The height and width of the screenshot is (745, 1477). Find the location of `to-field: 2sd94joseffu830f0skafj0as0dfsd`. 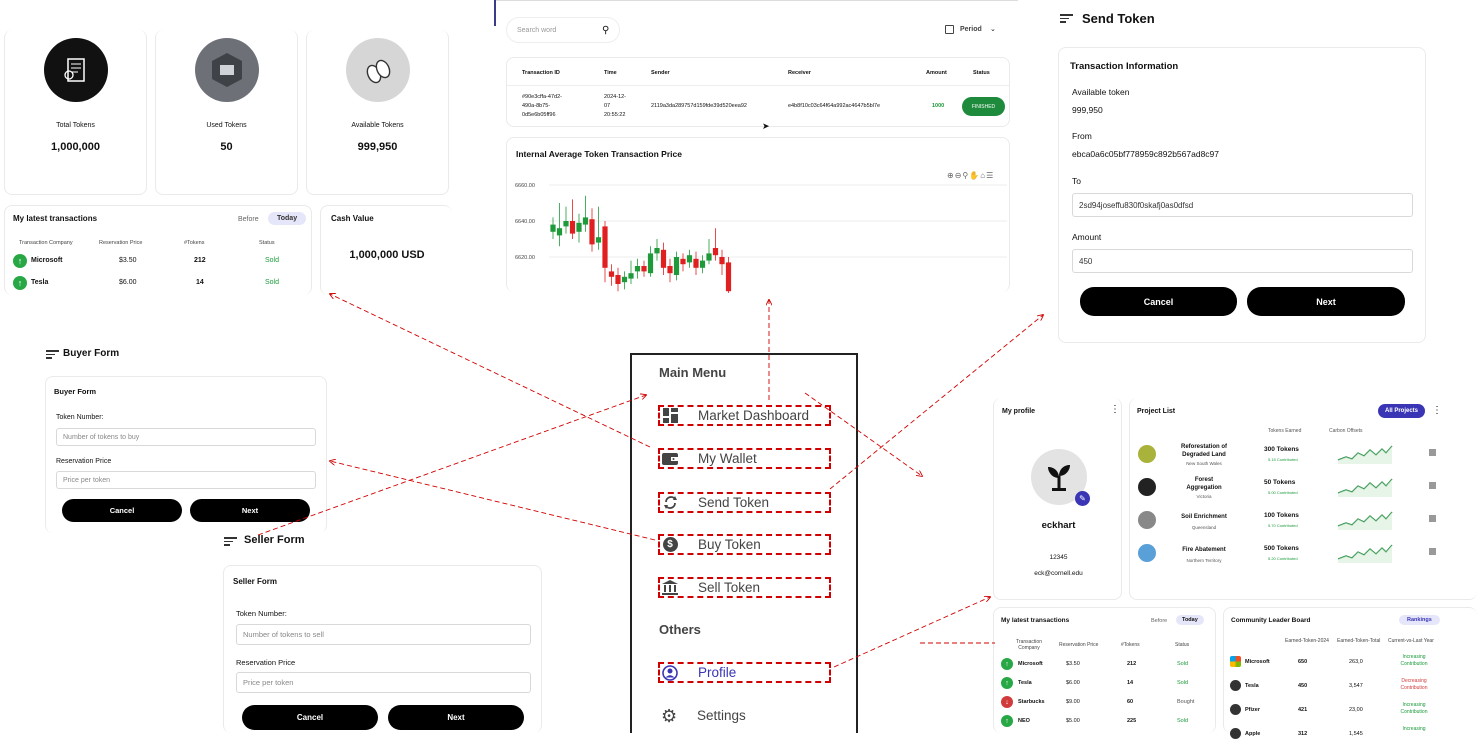

to-field: 2sd94joseffu830f0skafj0as0dfsd is located at coordinates (1242, 205).